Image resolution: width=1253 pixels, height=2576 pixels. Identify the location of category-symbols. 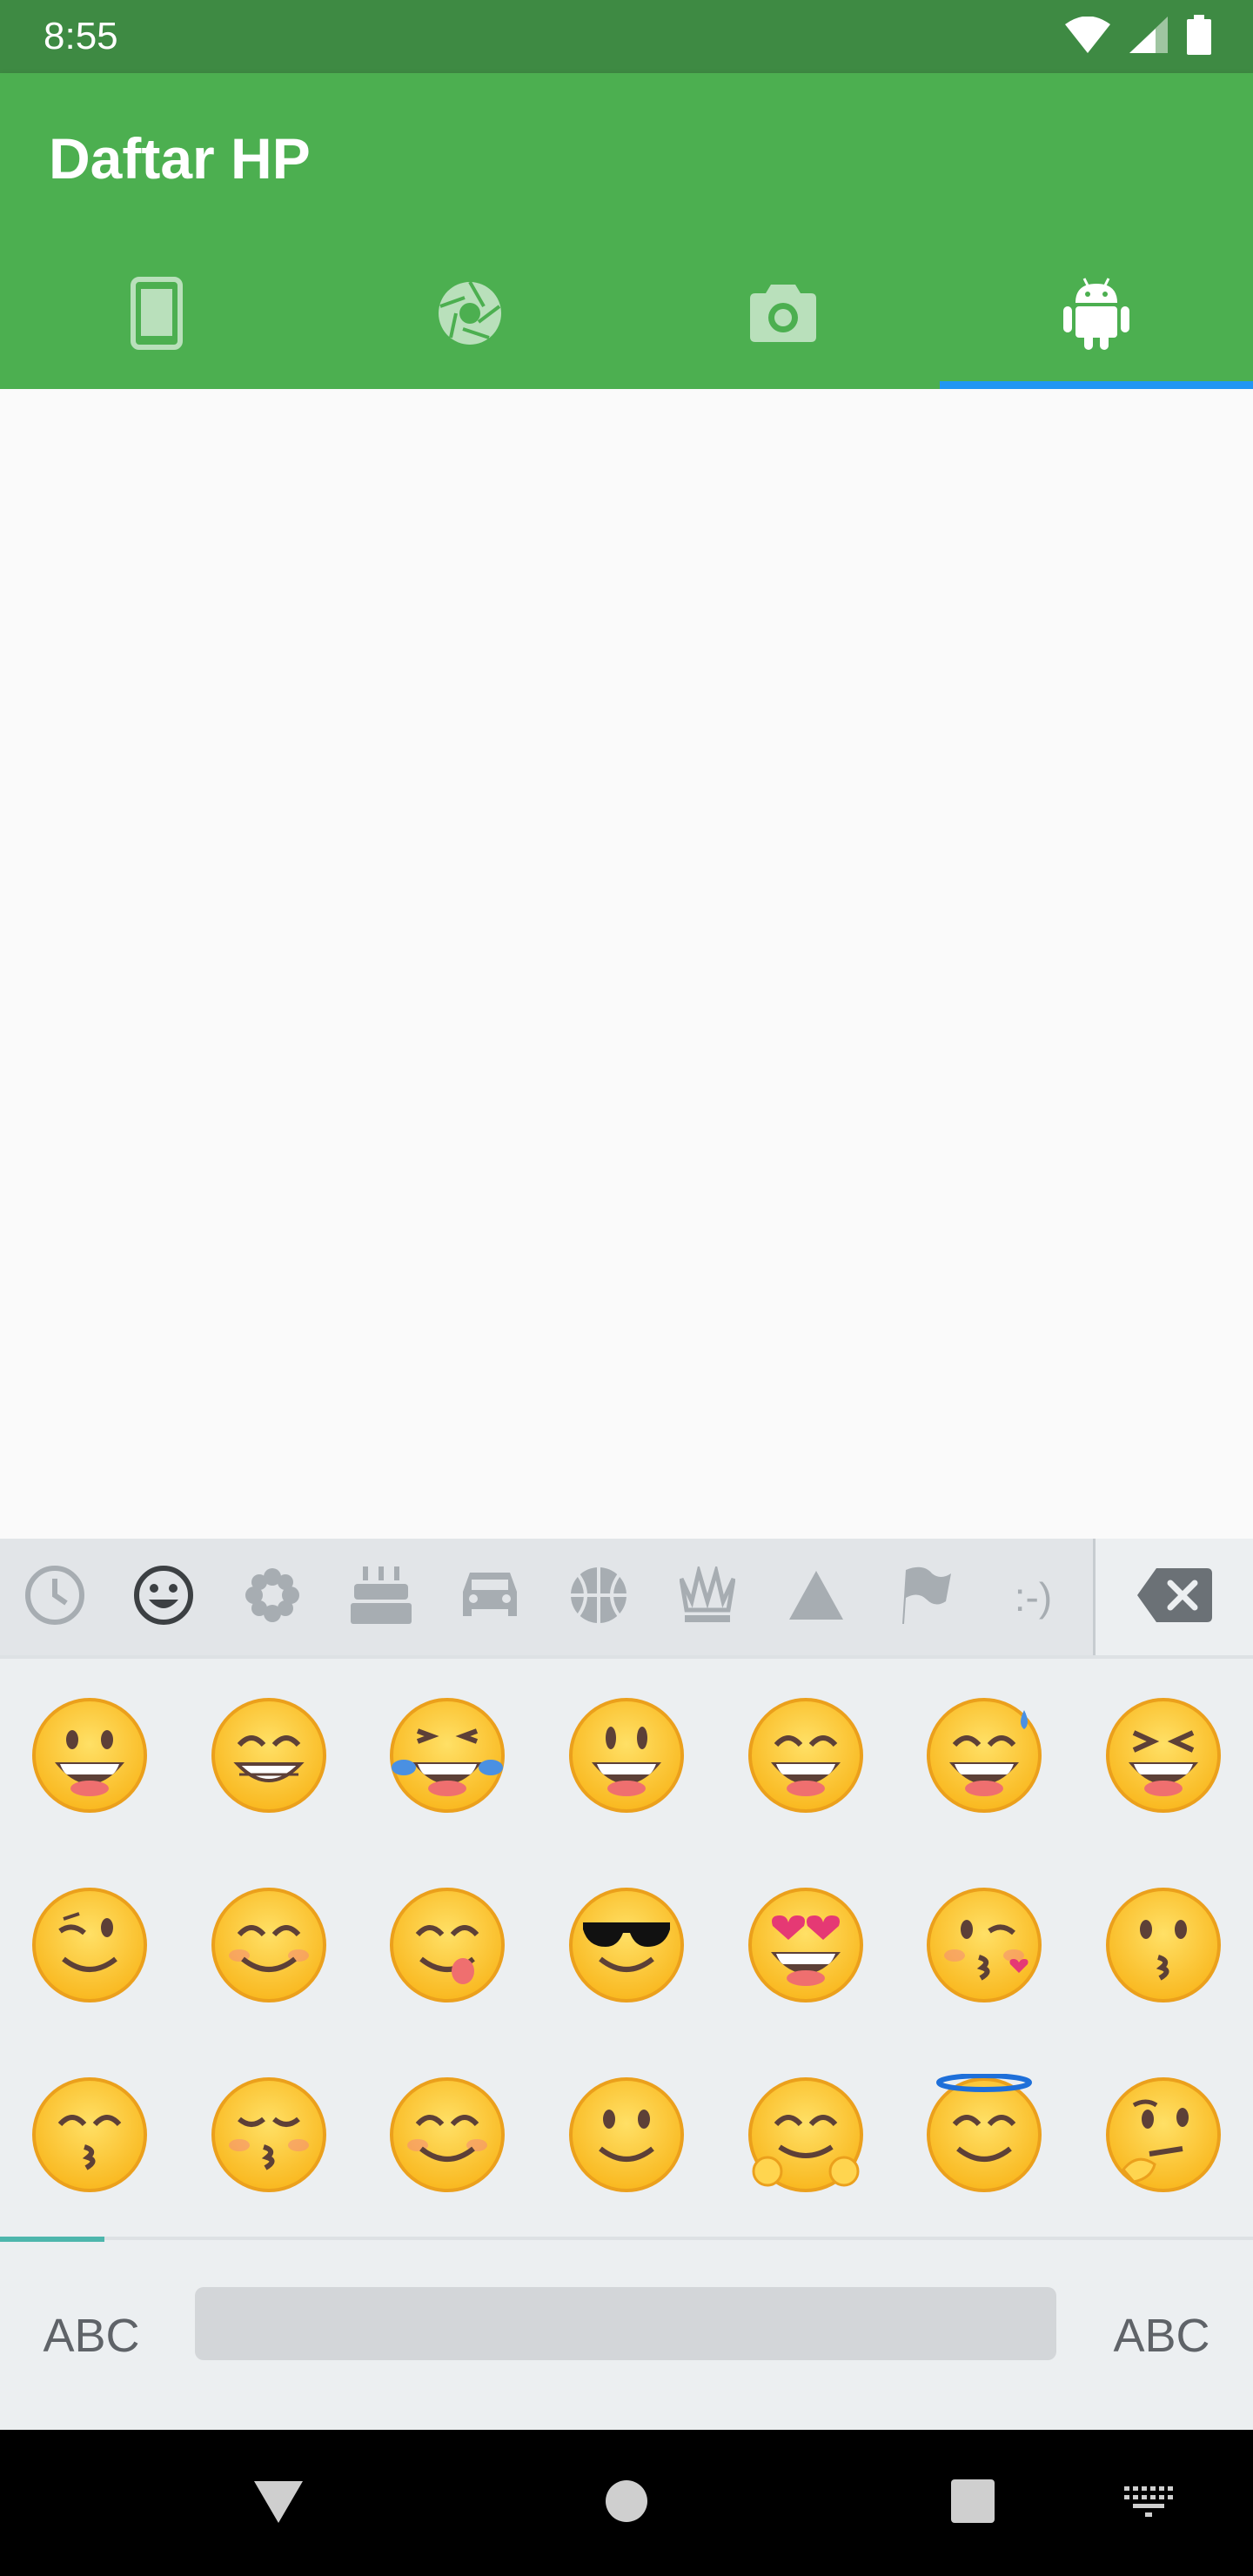
(815, 1597).